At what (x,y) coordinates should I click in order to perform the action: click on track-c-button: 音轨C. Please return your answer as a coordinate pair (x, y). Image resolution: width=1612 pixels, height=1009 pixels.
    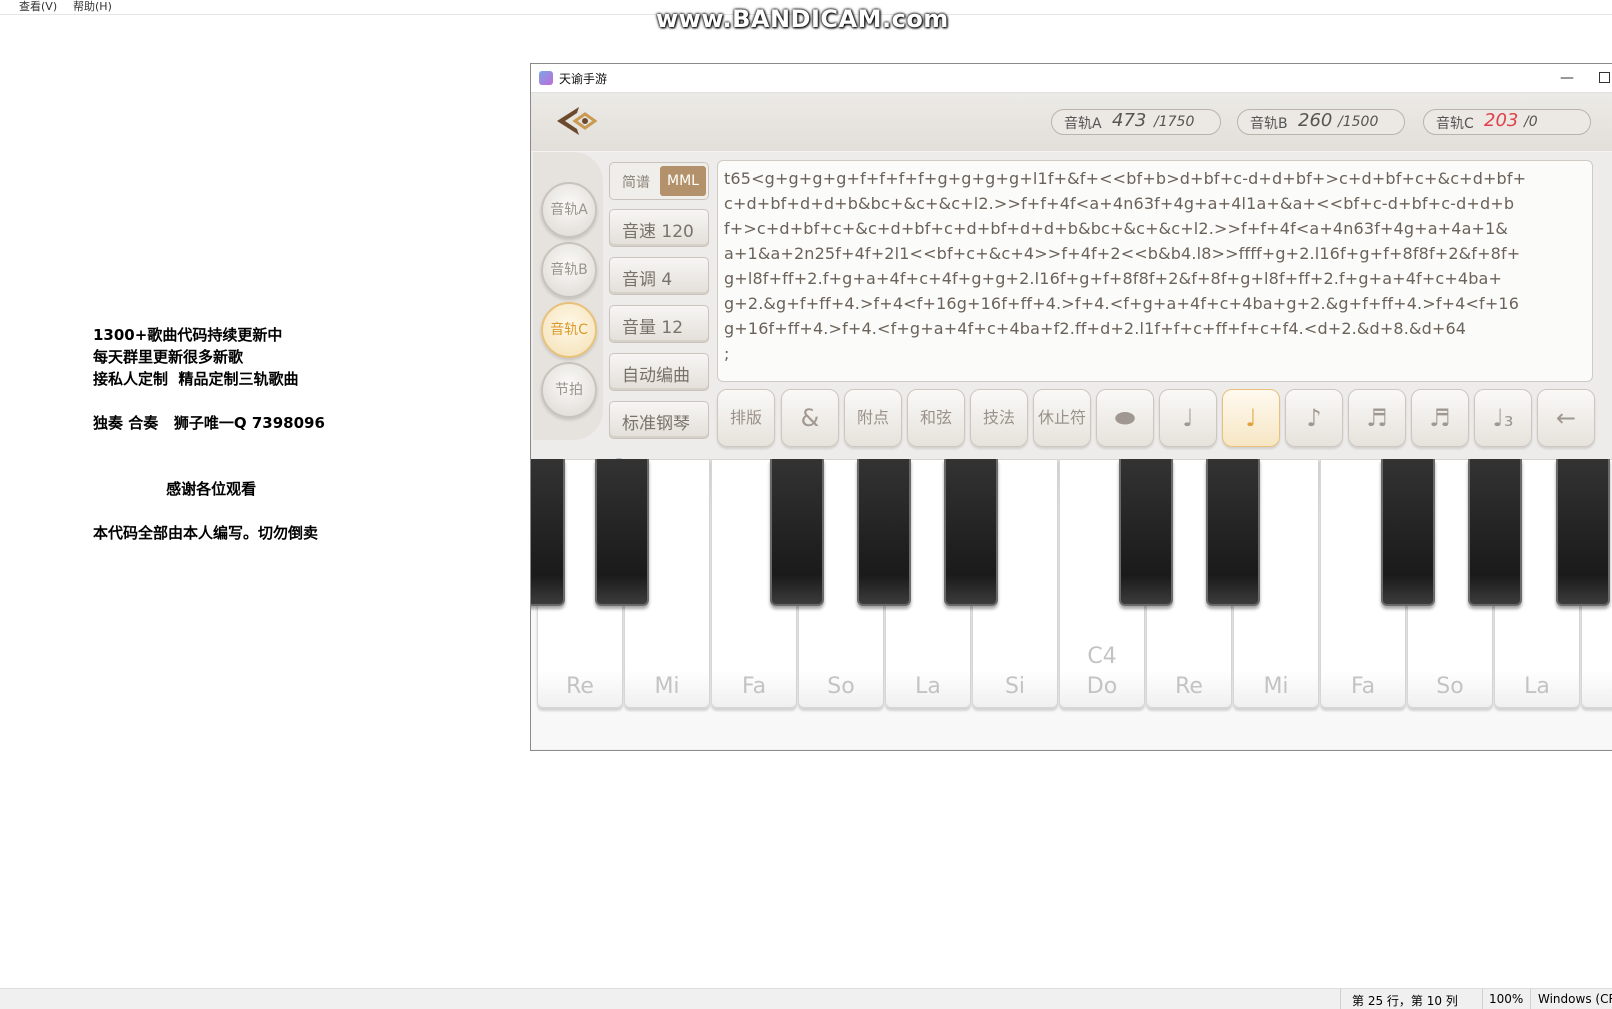
    Looking at the image, I should click on (569, 330).